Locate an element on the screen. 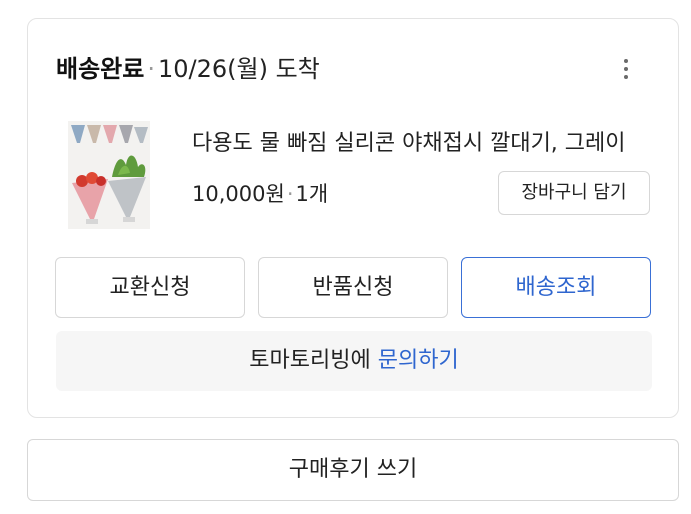 The height and width of the screenshot is (514, 691). price-quantity-line: 10,000원·1개 is located at coordinates (260, 194).